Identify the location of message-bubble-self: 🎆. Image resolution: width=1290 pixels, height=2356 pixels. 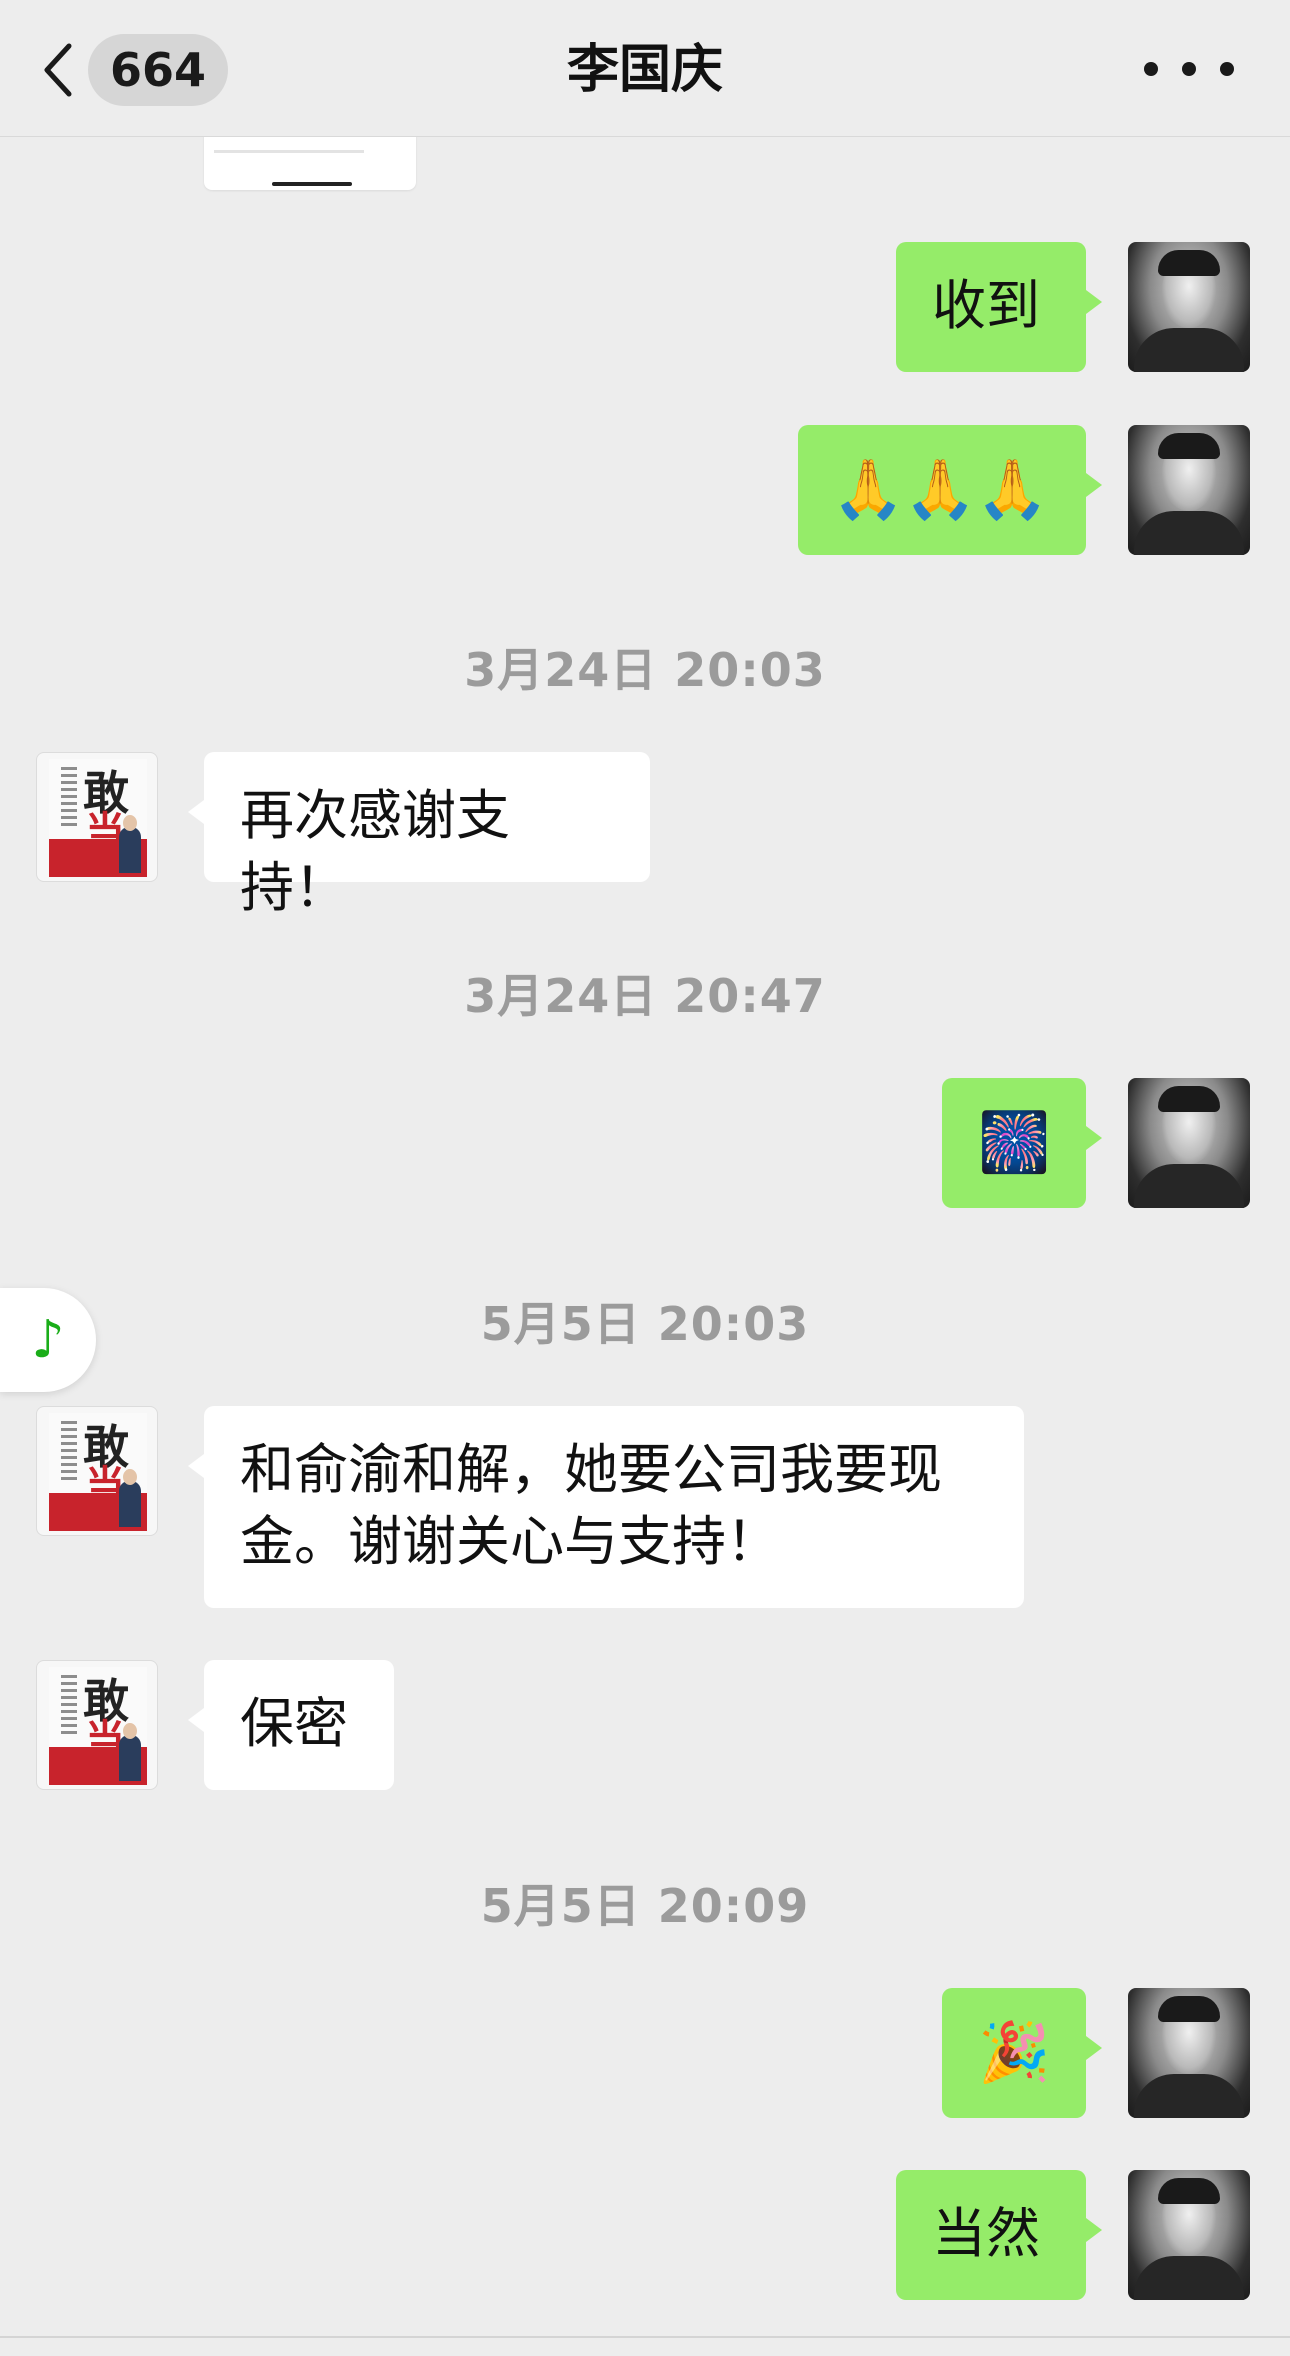
(1022, 1143).